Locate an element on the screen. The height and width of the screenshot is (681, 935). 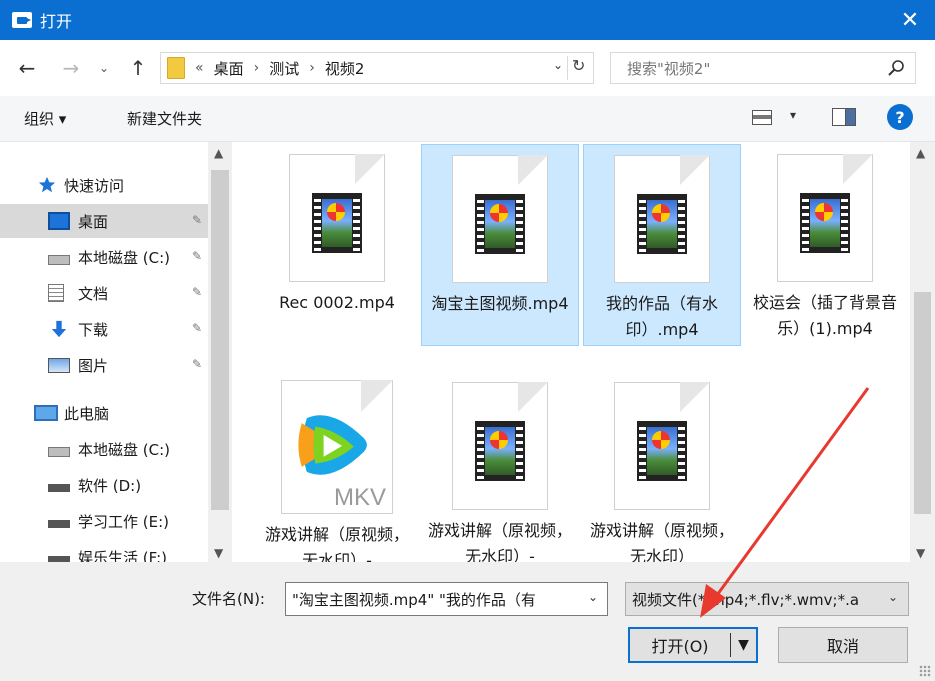
download-icon is located at coordinates (59, 329).